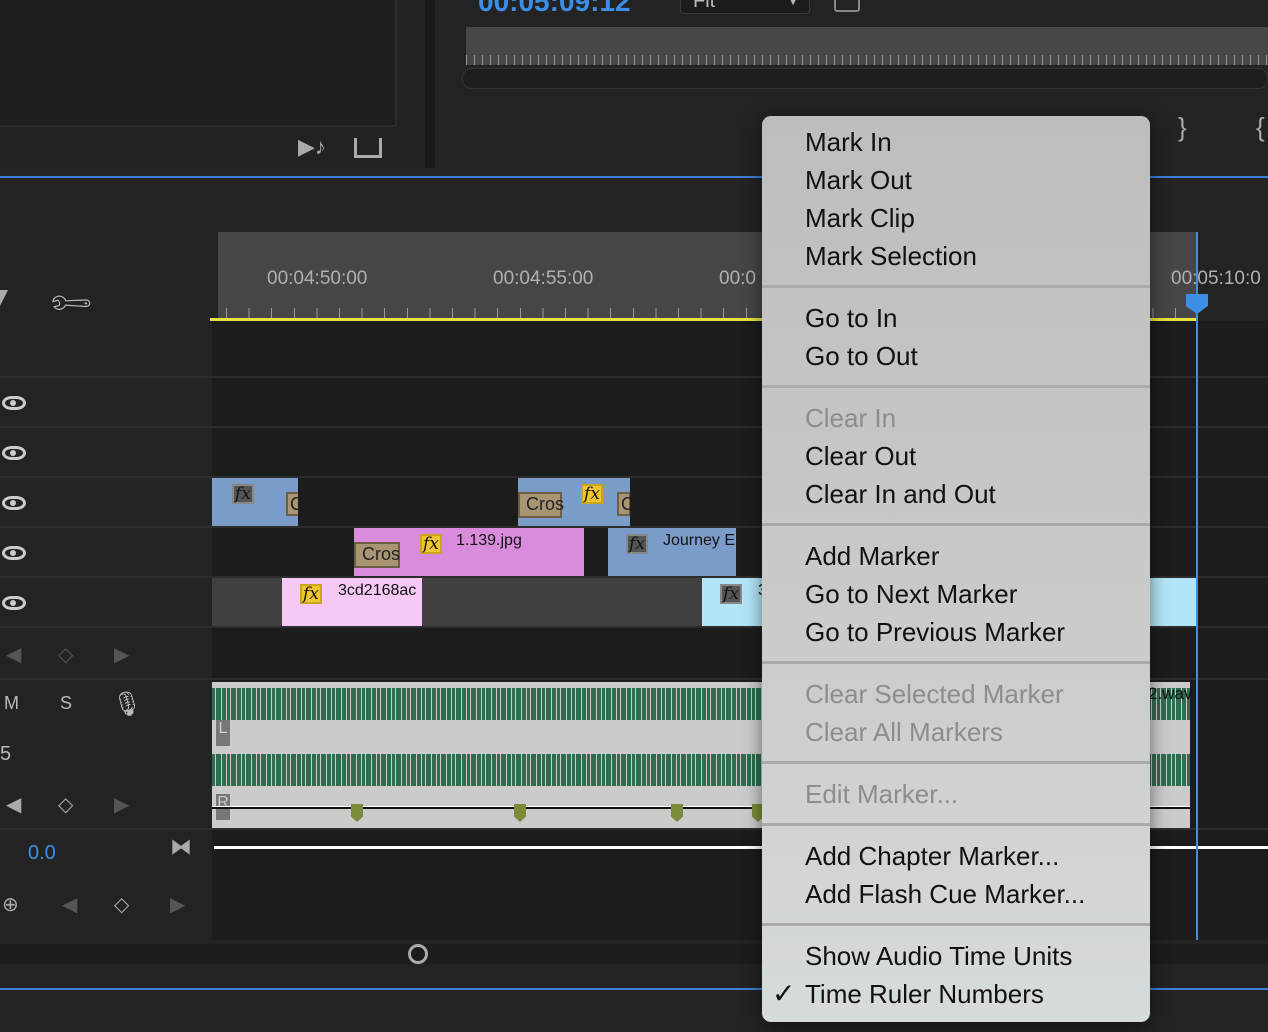 The height and width of the screenshot is (1032, 1268). What do you see at coordinates (312, 147) in the screenshot?
I see `insert-audio-icon: ▶♪` at bounding box center [312, 147].